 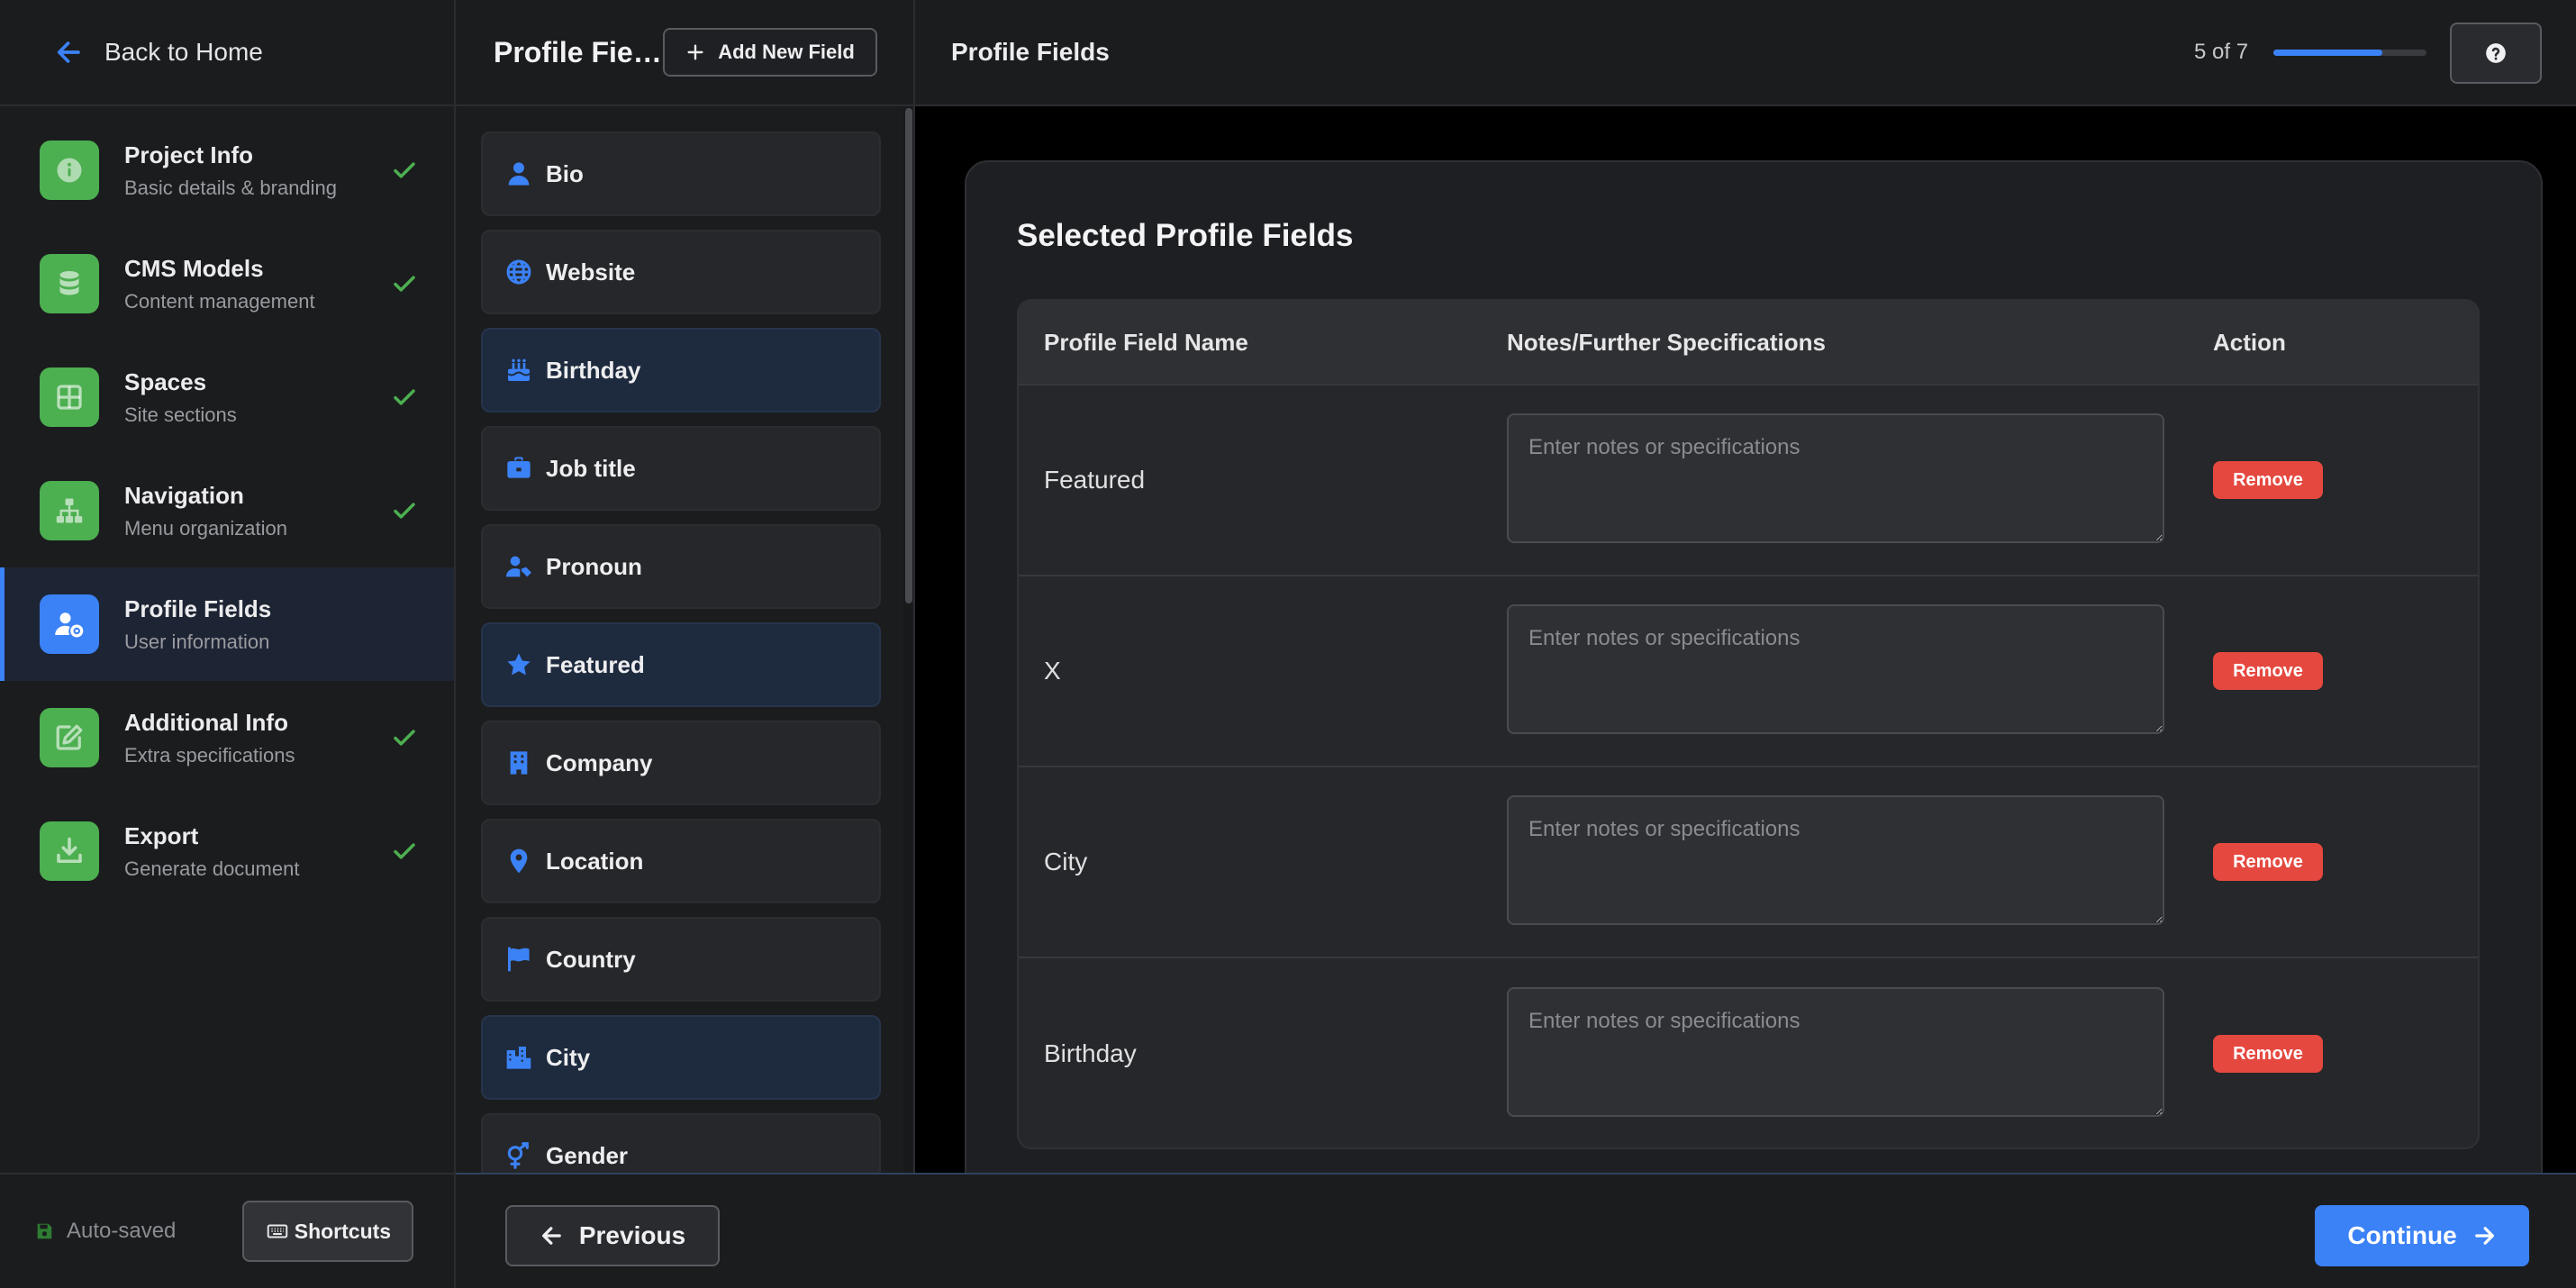 I want to click on bottom-navigation-bar: Previous Continue, so click(x=1516, y=1230).